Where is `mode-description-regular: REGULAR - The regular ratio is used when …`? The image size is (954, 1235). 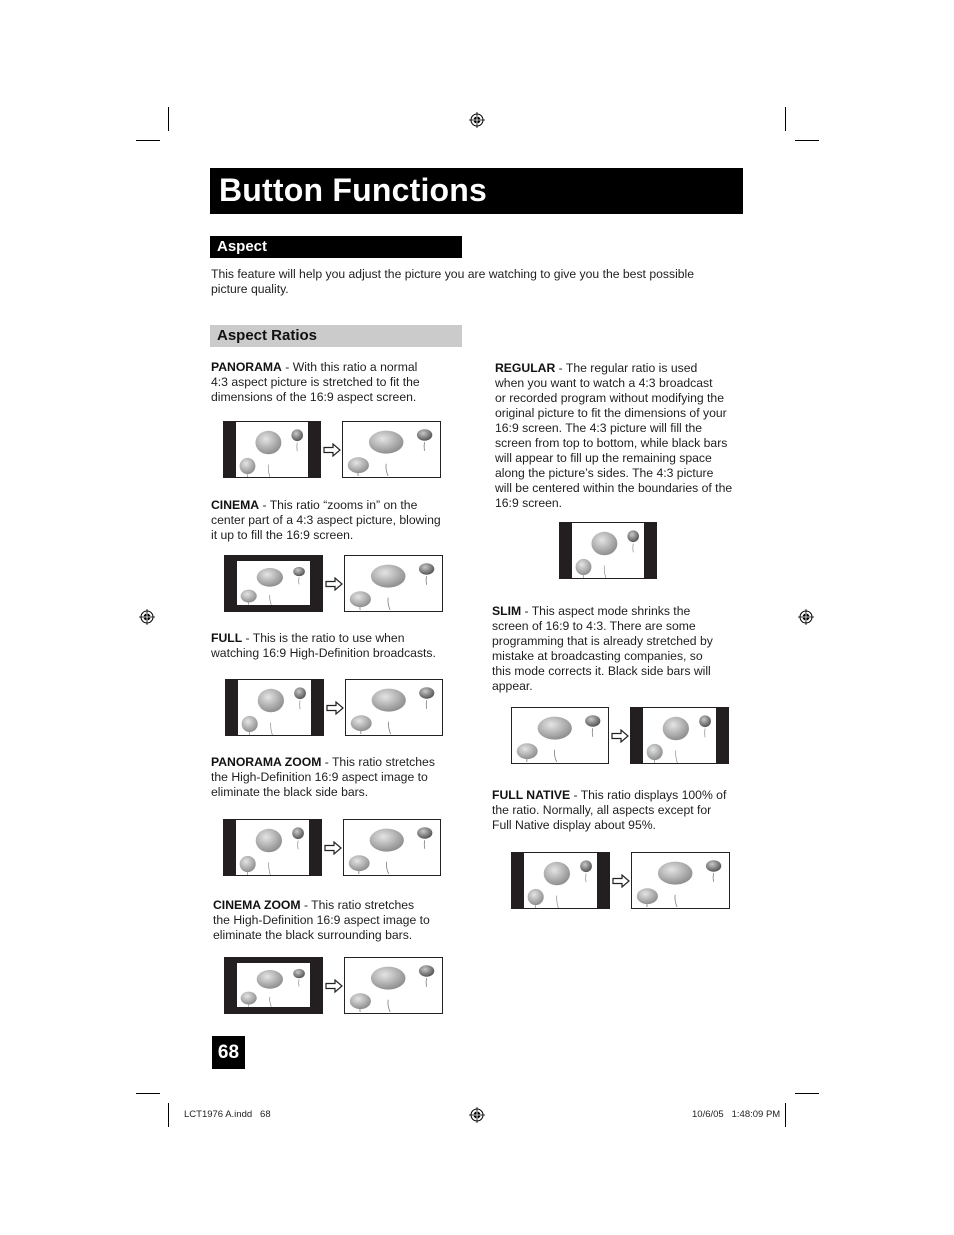
mode-description-regular: REGULAR - The regular ratio is used when … is located at coordinates (625, 436).